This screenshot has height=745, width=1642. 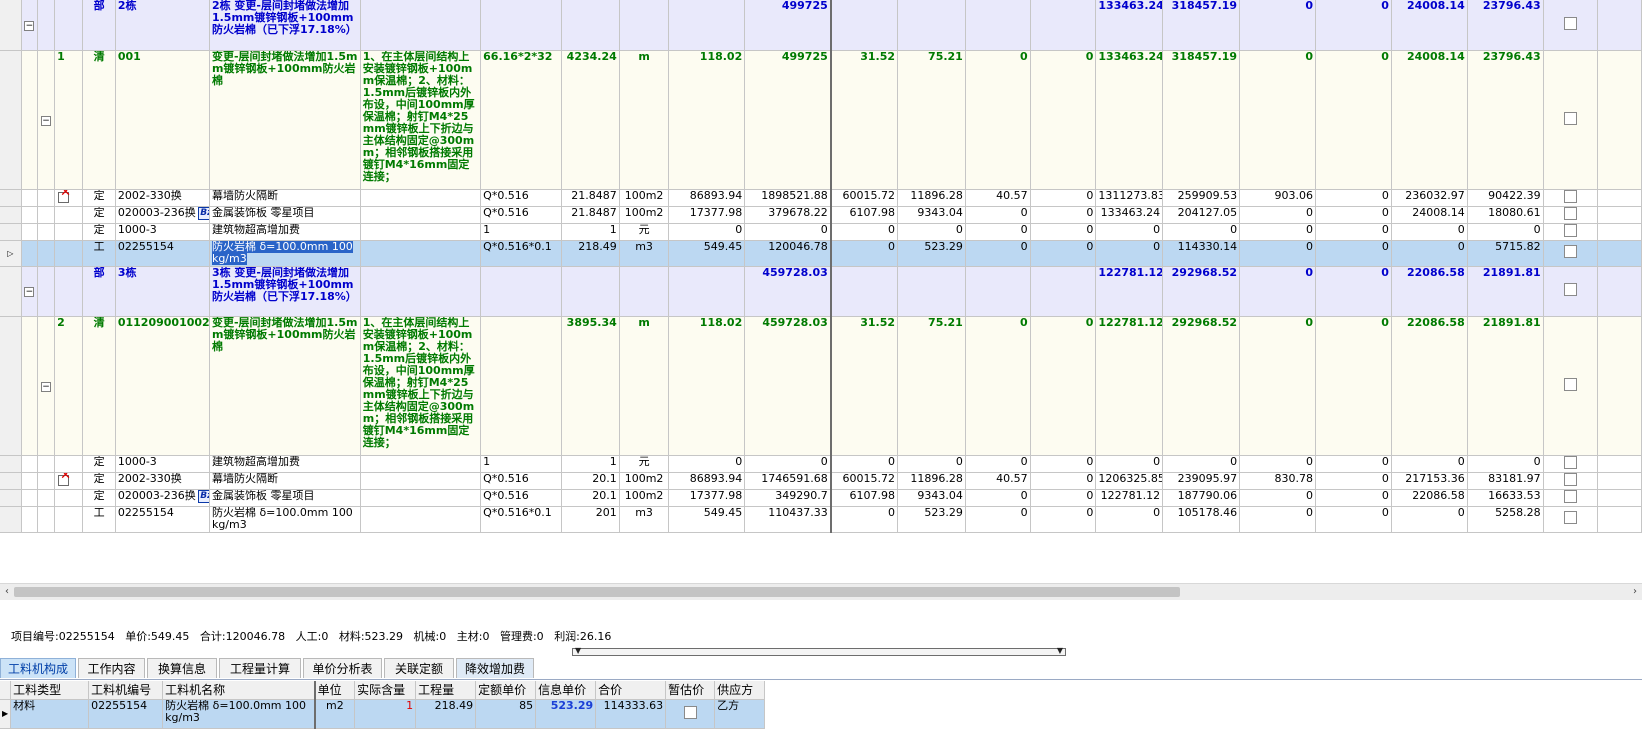 I want to click on collapse-icon: −, so click(x=29, y=292).